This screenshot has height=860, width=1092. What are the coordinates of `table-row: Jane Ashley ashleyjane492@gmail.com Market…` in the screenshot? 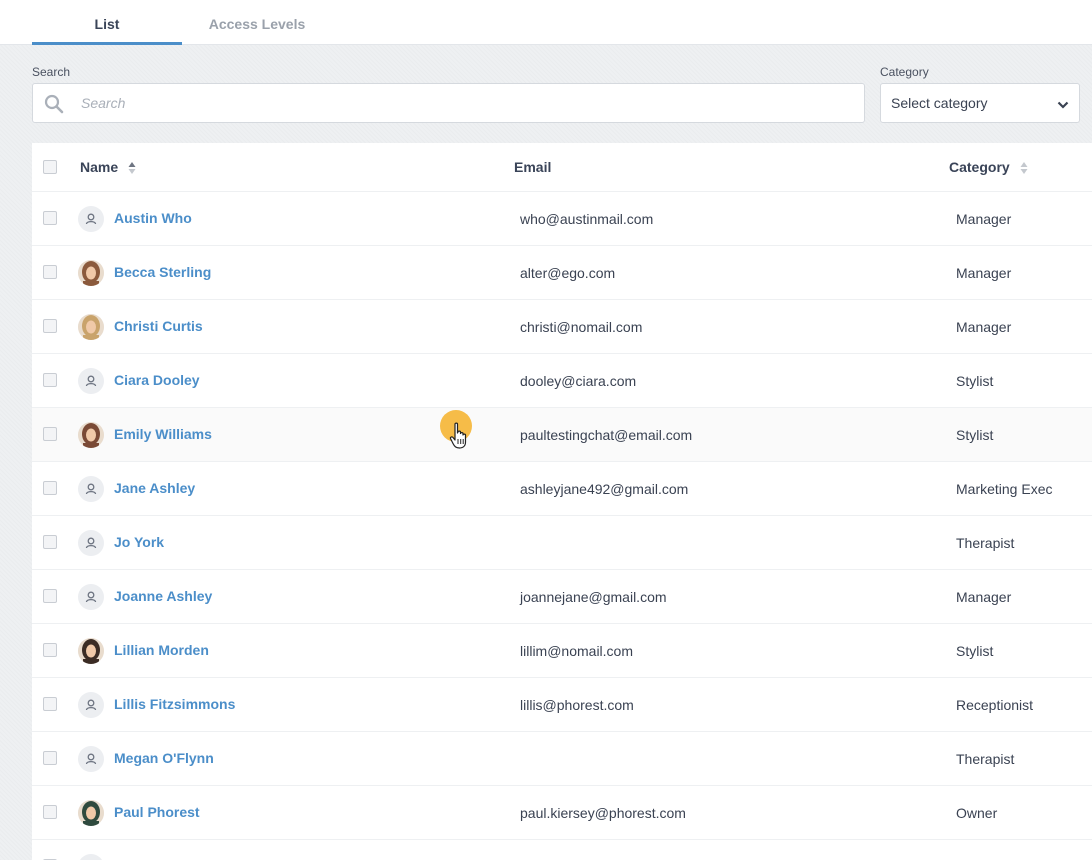 It's located at (562, 488).